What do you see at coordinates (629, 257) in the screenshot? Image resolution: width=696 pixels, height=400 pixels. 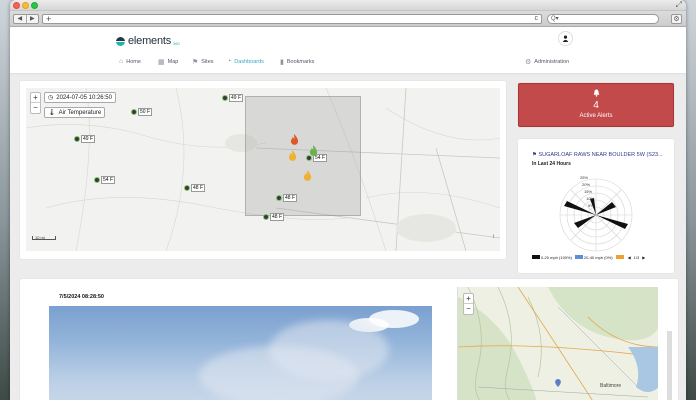 I see `legend-prev-button: ◀` at bounding box center [629, 257].